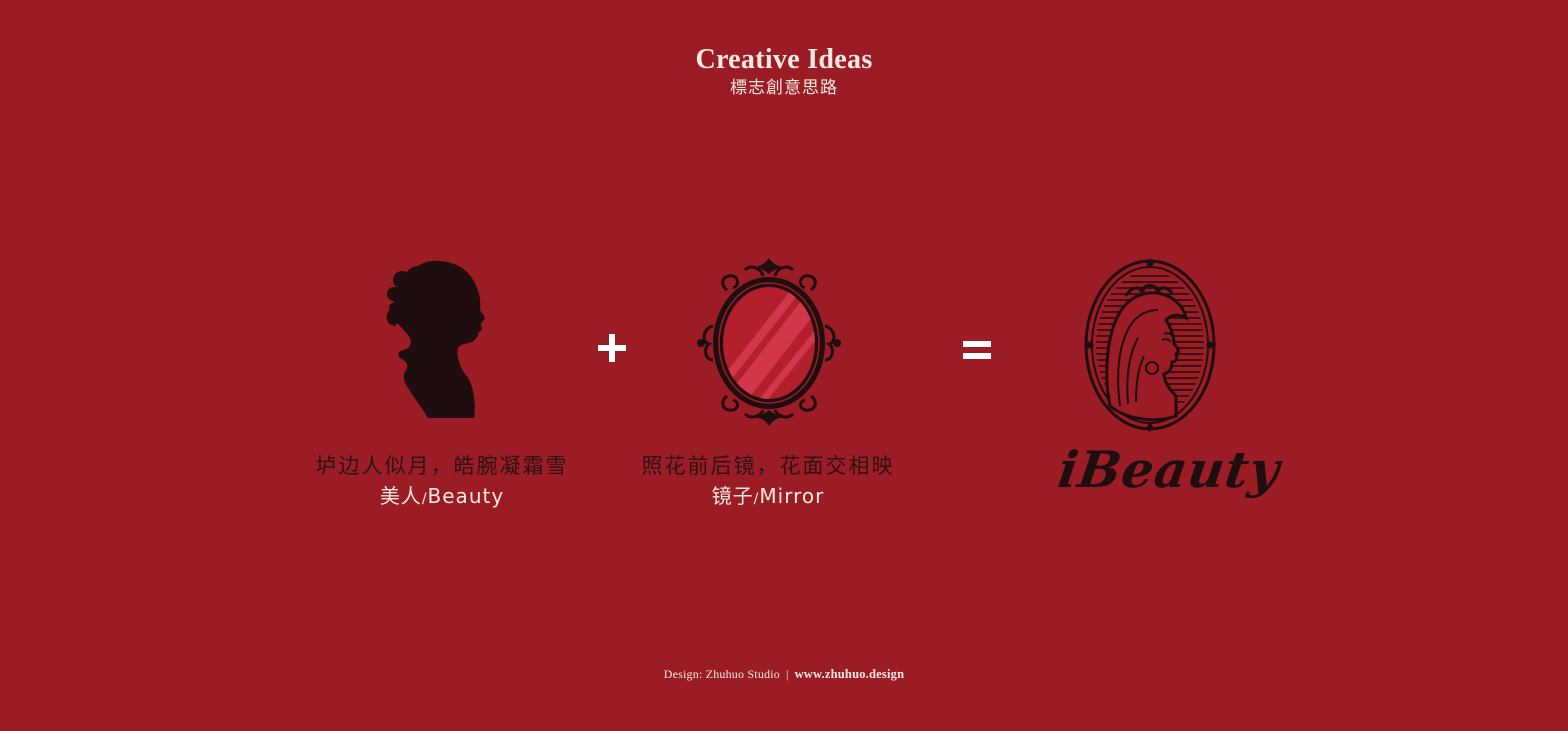  I want to click on header: Creative Ideas 標志創意思路, so click(784, 70).